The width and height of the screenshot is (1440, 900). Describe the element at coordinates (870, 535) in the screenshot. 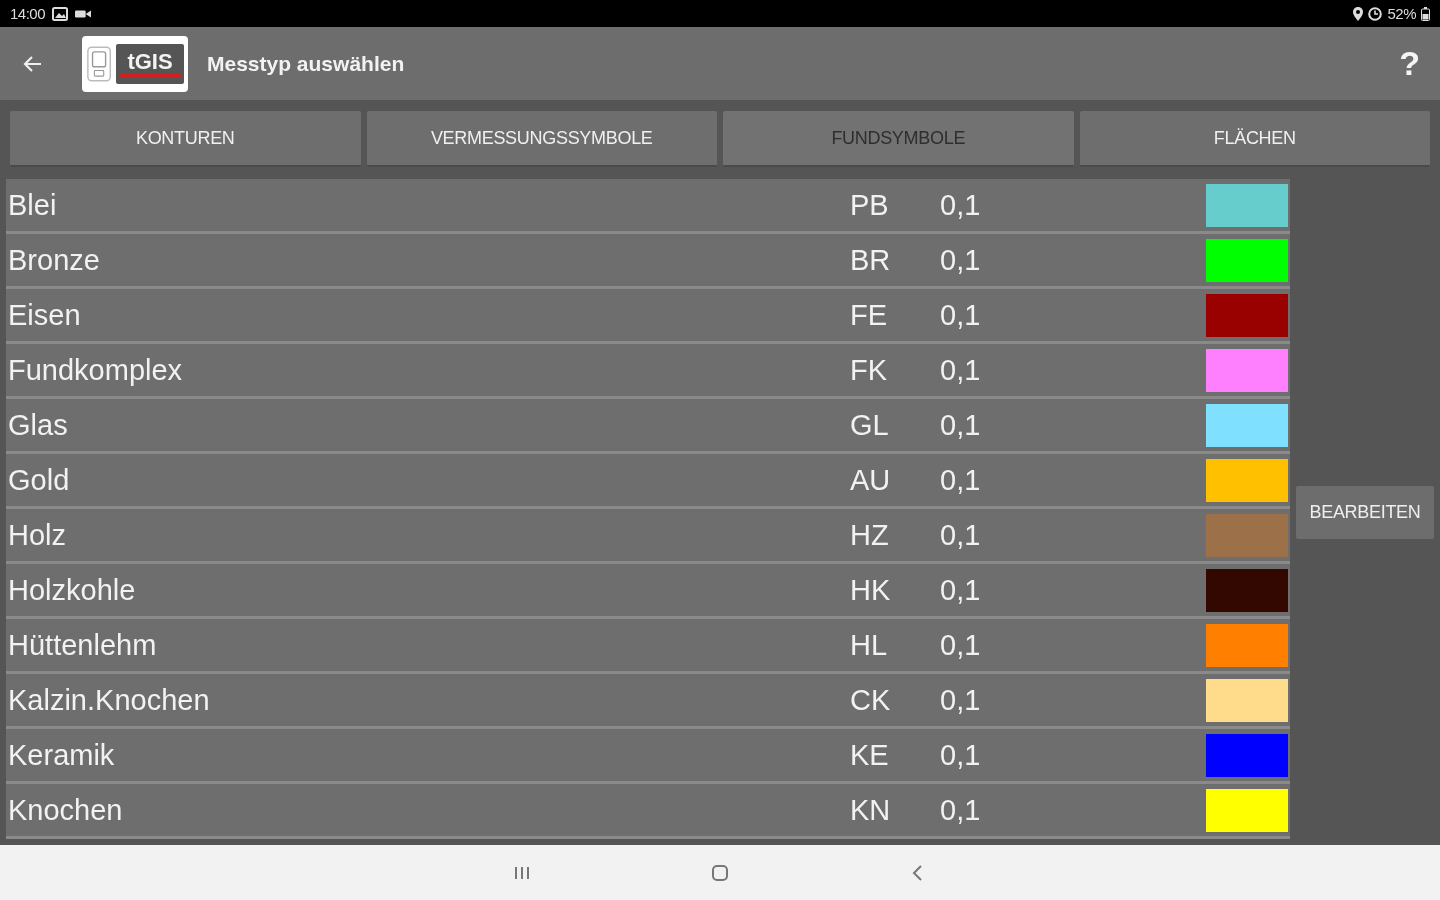

I see `item-code: HZ` at that location.